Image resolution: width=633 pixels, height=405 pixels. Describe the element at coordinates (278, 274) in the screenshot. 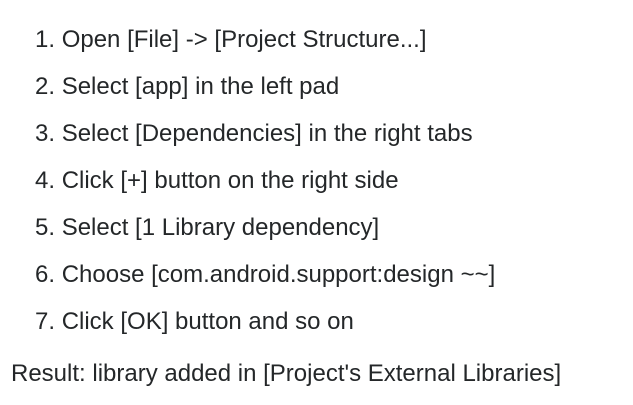

I see `step-text: Choose [com.android.support:design ~~]` at that location.